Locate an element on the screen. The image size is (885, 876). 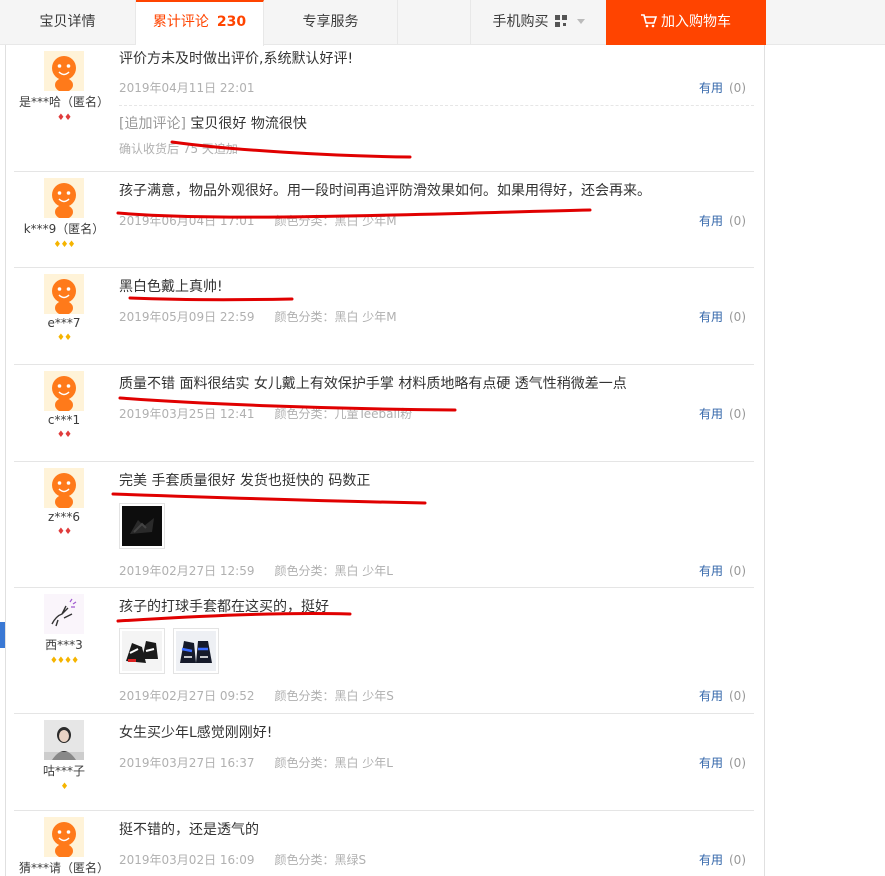
reviewer-nick: 猜***请（匿名） is located at coordinates (63, 868).